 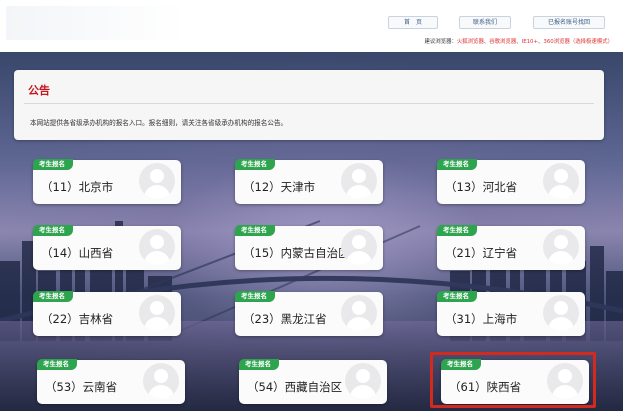 I want to click on announcement-text: 本网站提供各省级承办机构的报名入口。报名细则，请关注各省级承办机构的报名公告。, so click(x=159, y=123).